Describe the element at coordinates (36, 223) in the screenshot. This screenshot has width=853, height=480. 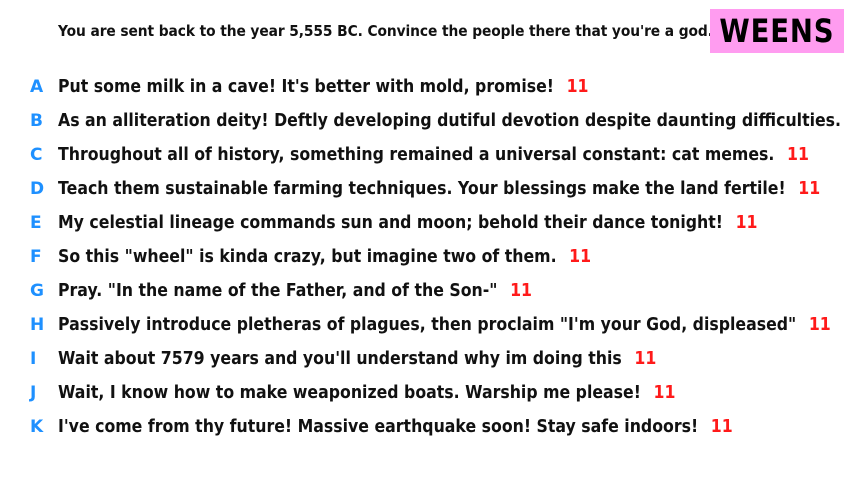
I see `answer-letter: E` at that location.